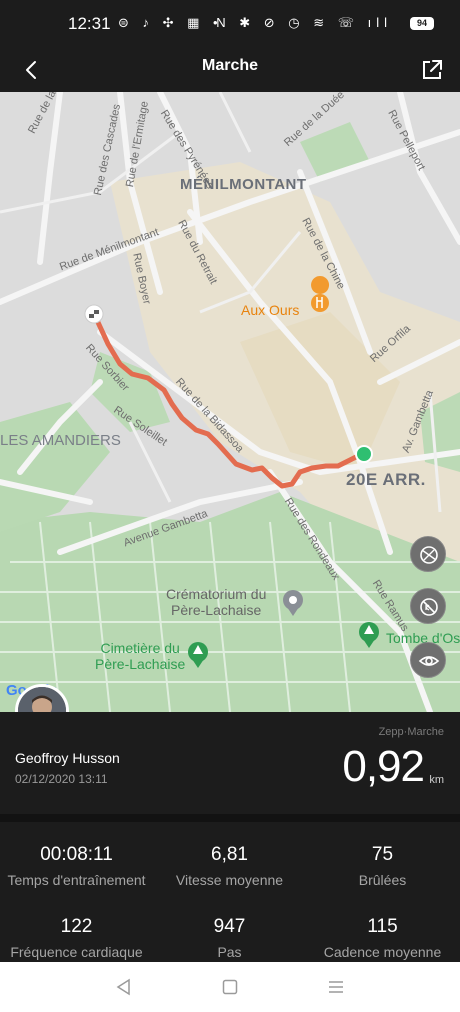 This screenshot has height=1012, width=460. I want to click on stat-value: 6,81, so click(229, 854).